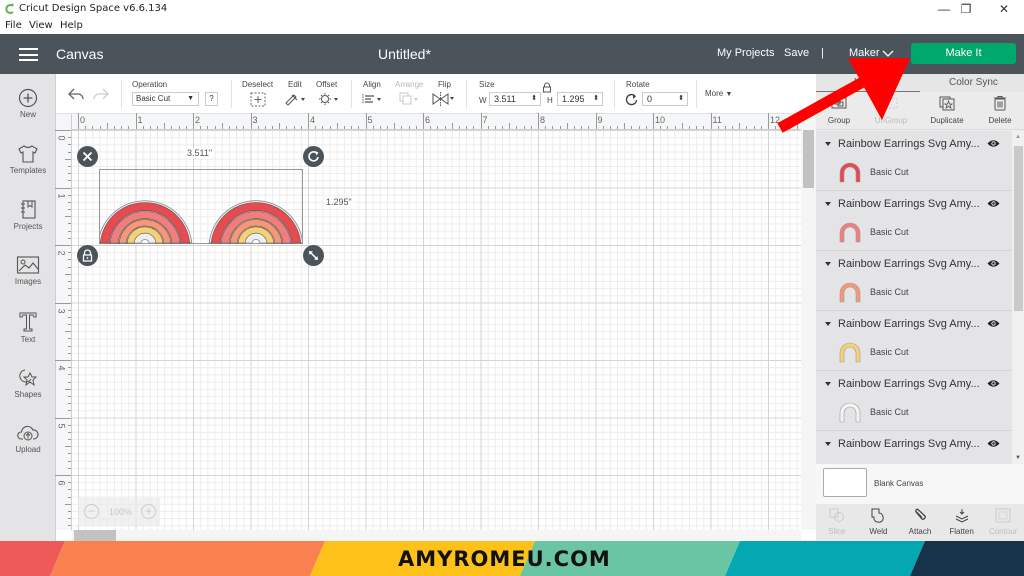 The width and height of the screenshot is (1024, 576). What do you see at coordinates (93, 8) in the screenshot?
I see `window-title: Cricut Design Space v6.6.134` at bounding box center [93, 8].